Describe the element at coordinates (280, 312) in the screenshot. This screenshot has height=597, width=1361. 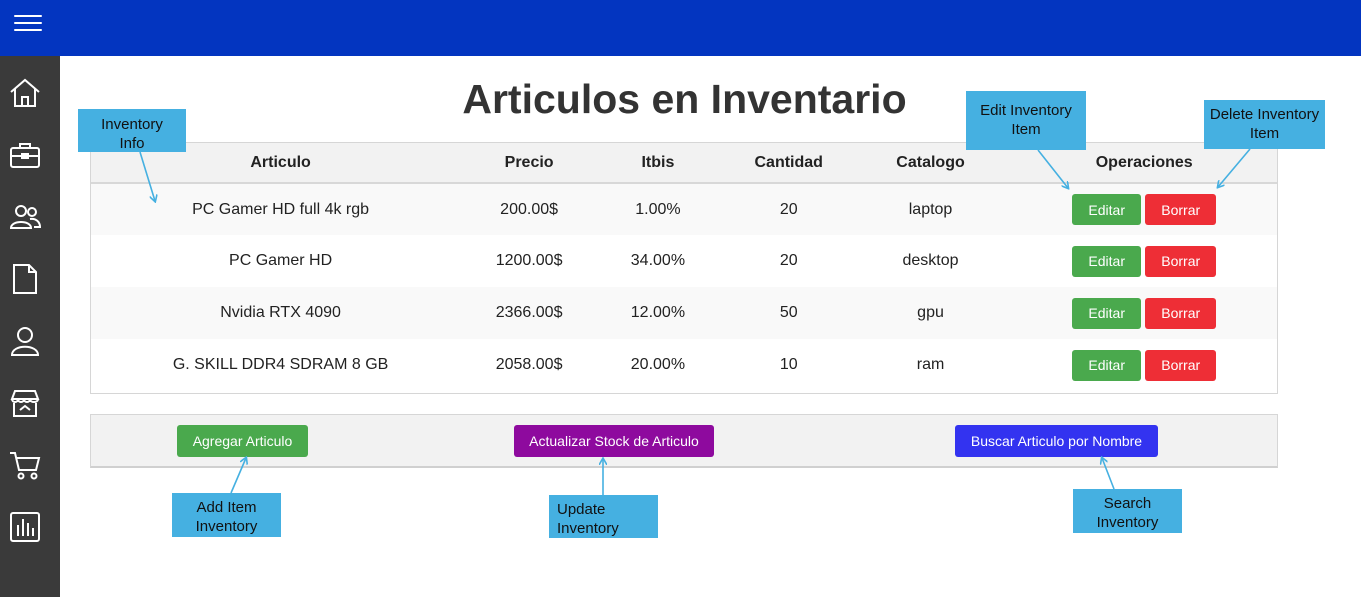
I see `cell-articulo: Nvidia RTX 4090` at that location.